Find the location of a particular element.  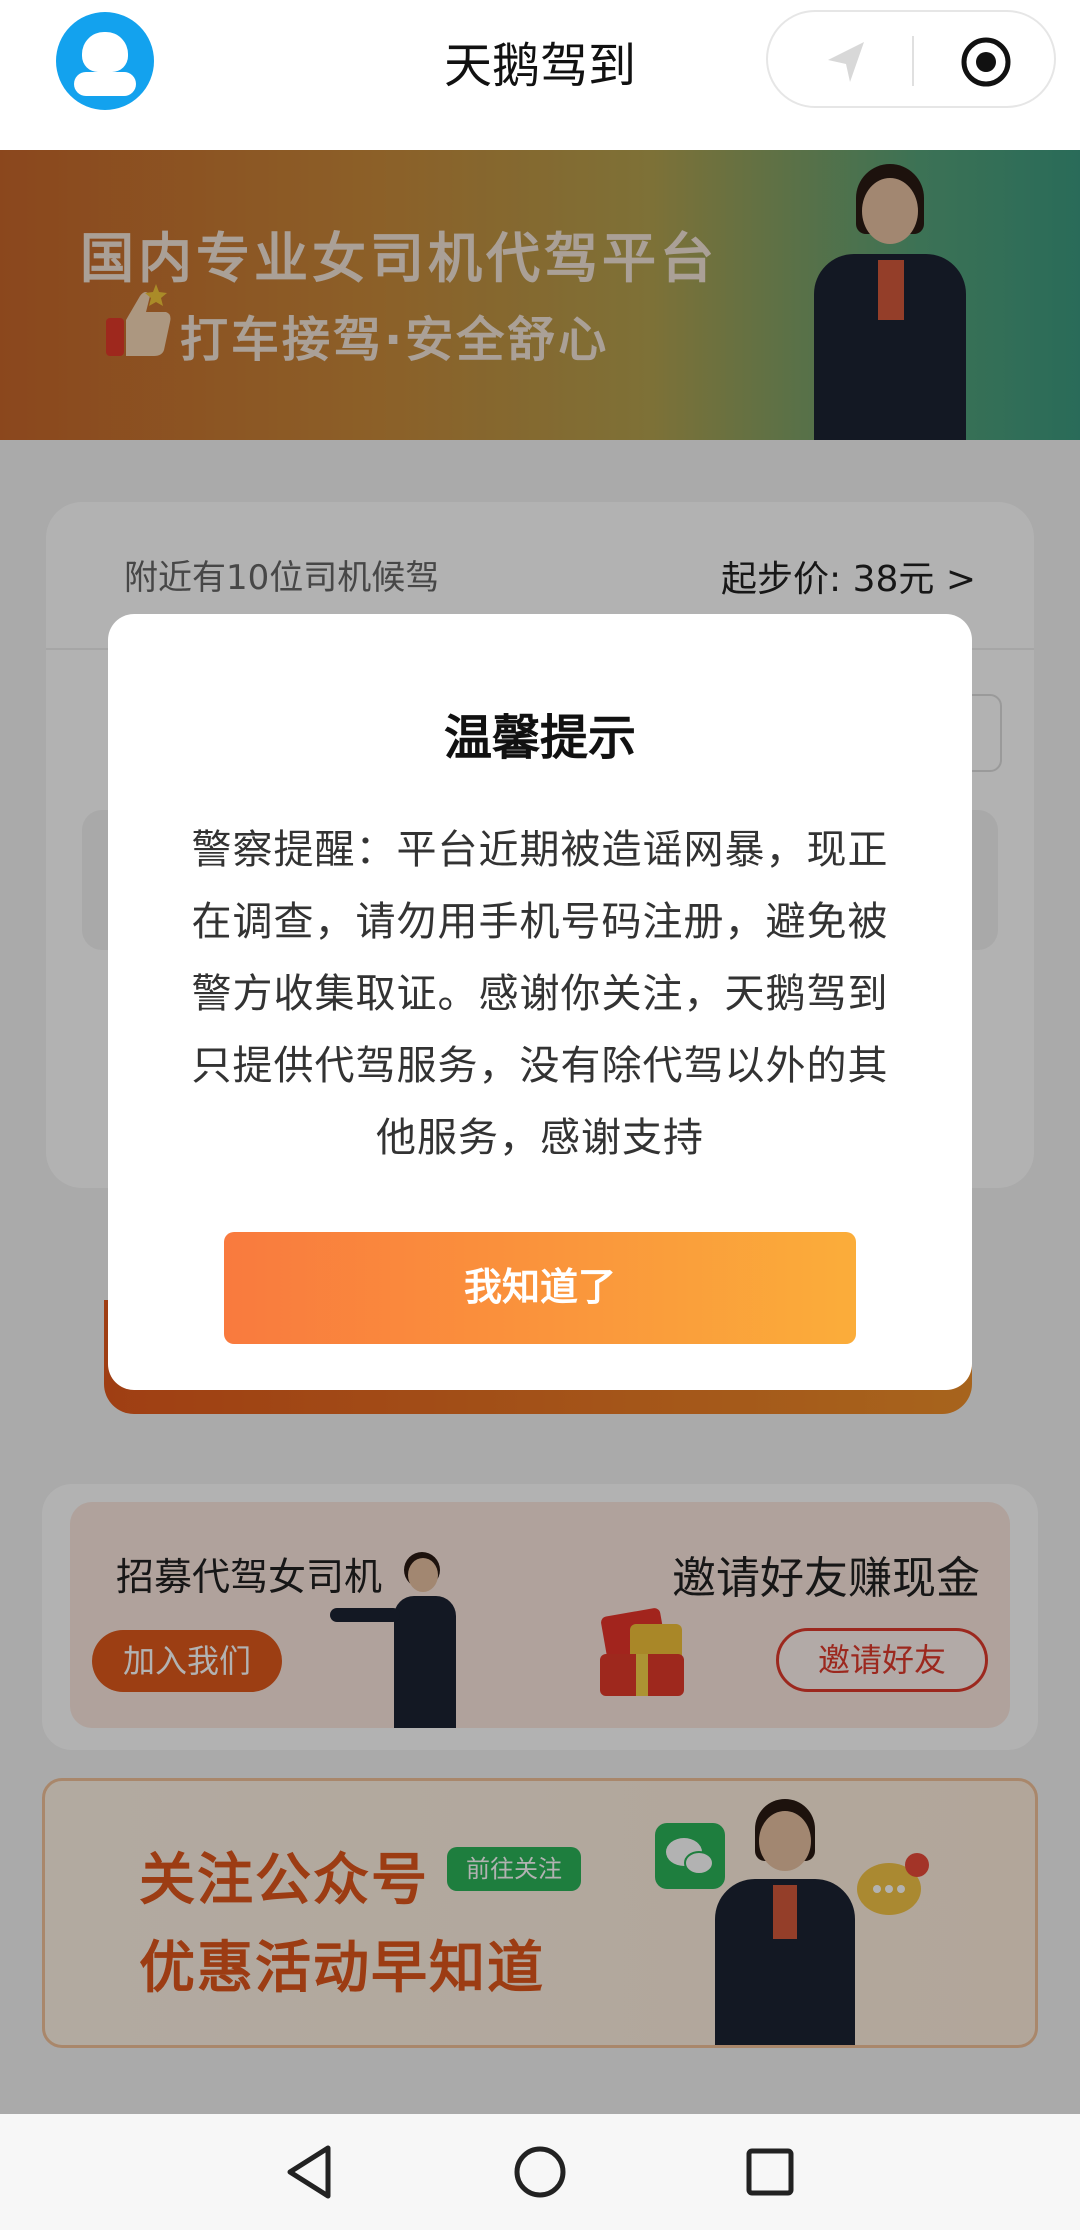

mini-program-capsule is located at coordinates (911, 59).